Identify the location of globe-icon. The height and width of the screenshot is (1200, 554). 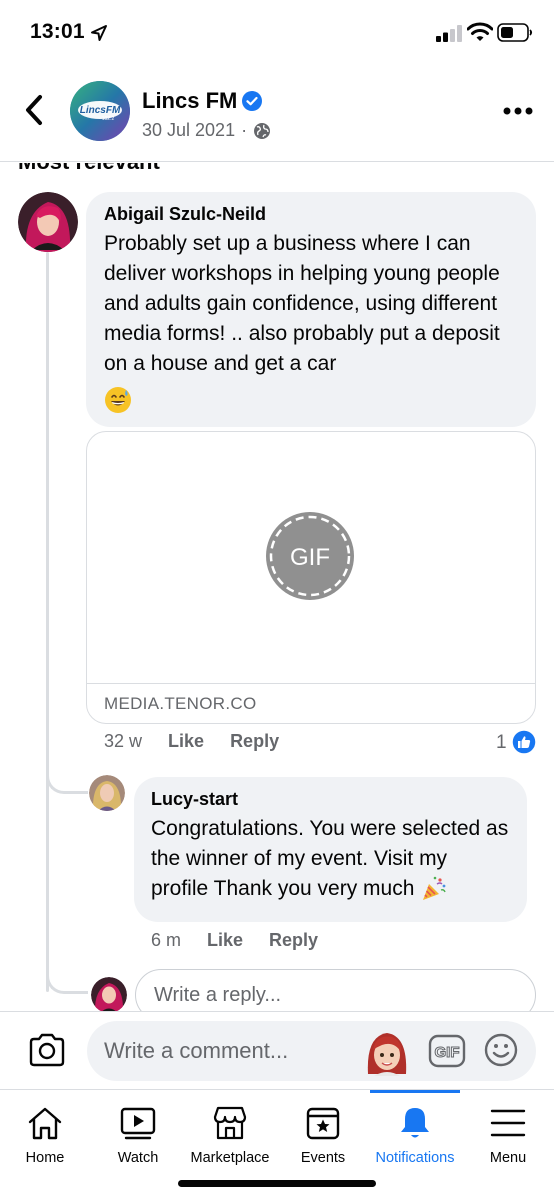
(262, 130).